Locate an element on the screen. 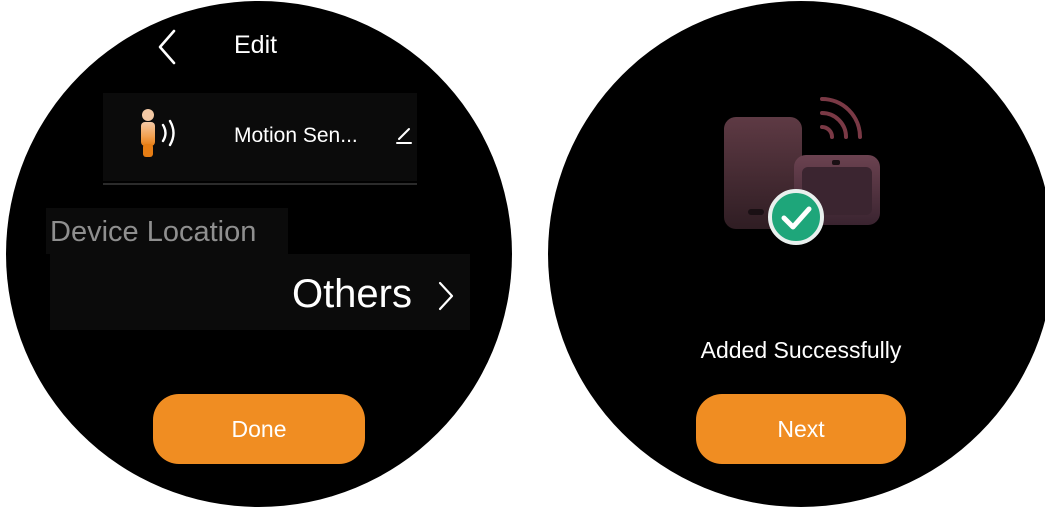  device-location-label: Device Location is located at coordinates (153, 232).